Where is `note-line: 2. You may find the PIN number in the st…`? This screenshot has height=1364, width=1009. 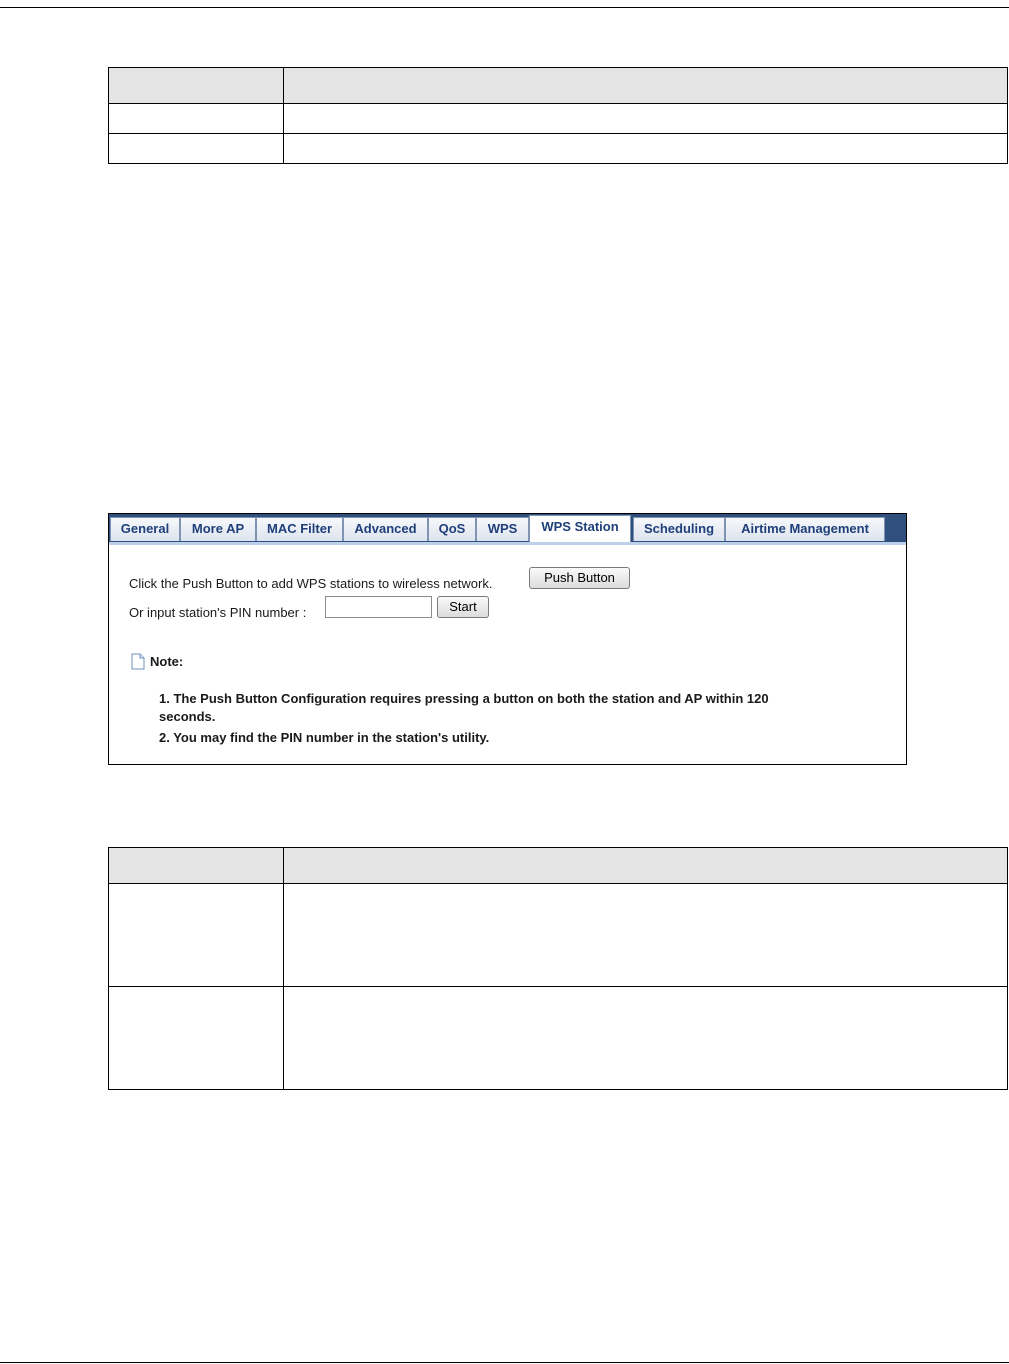 note-line: 2. You may find the PIN number in the st… is located at coordinates (324, 737).